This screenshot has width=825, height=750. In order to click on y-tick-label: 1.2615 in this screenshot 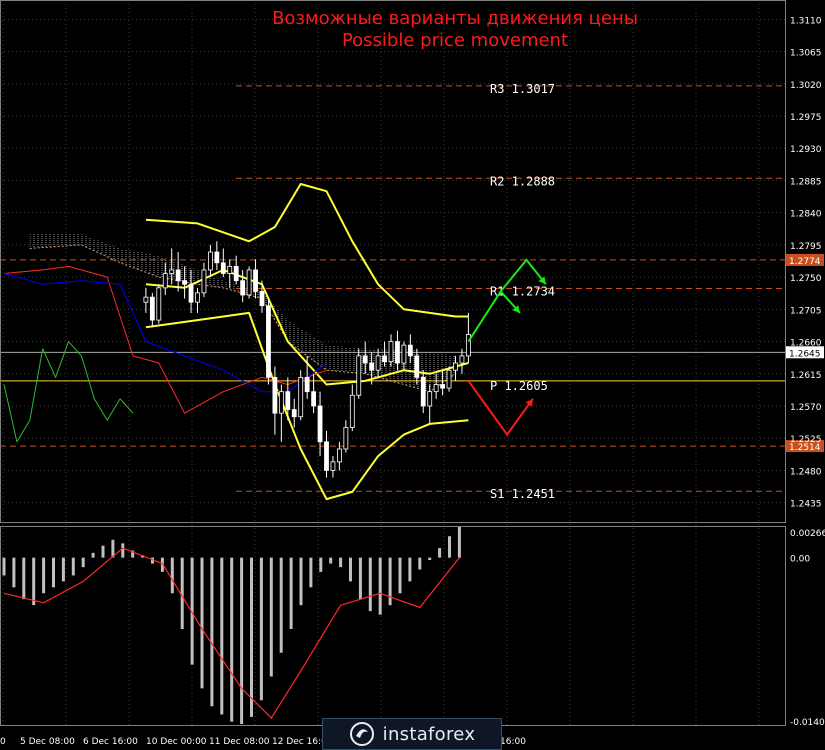, I will do `click(806, 376)`.